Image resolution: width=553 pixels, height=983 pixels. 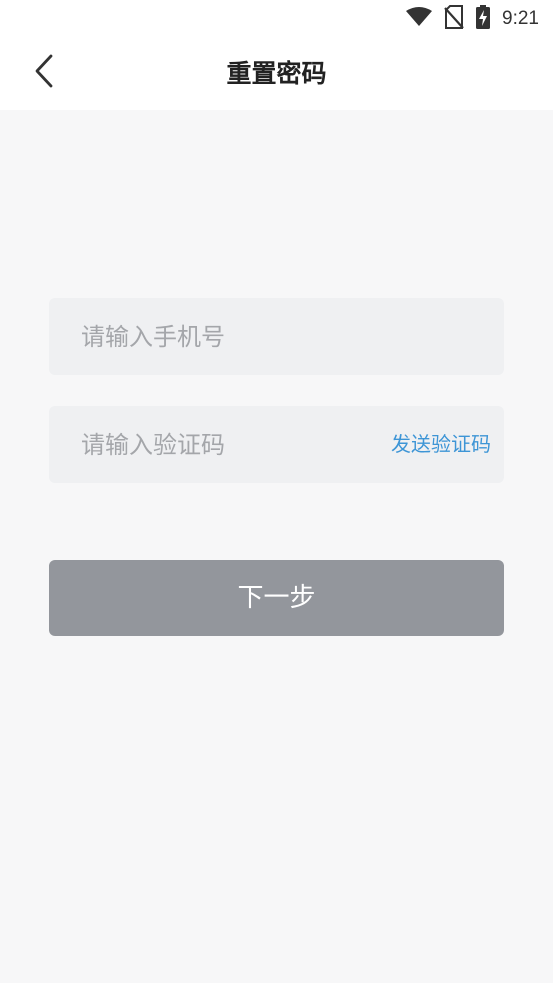 I want to click on no-sim-icon, so click(x=454, y=19).